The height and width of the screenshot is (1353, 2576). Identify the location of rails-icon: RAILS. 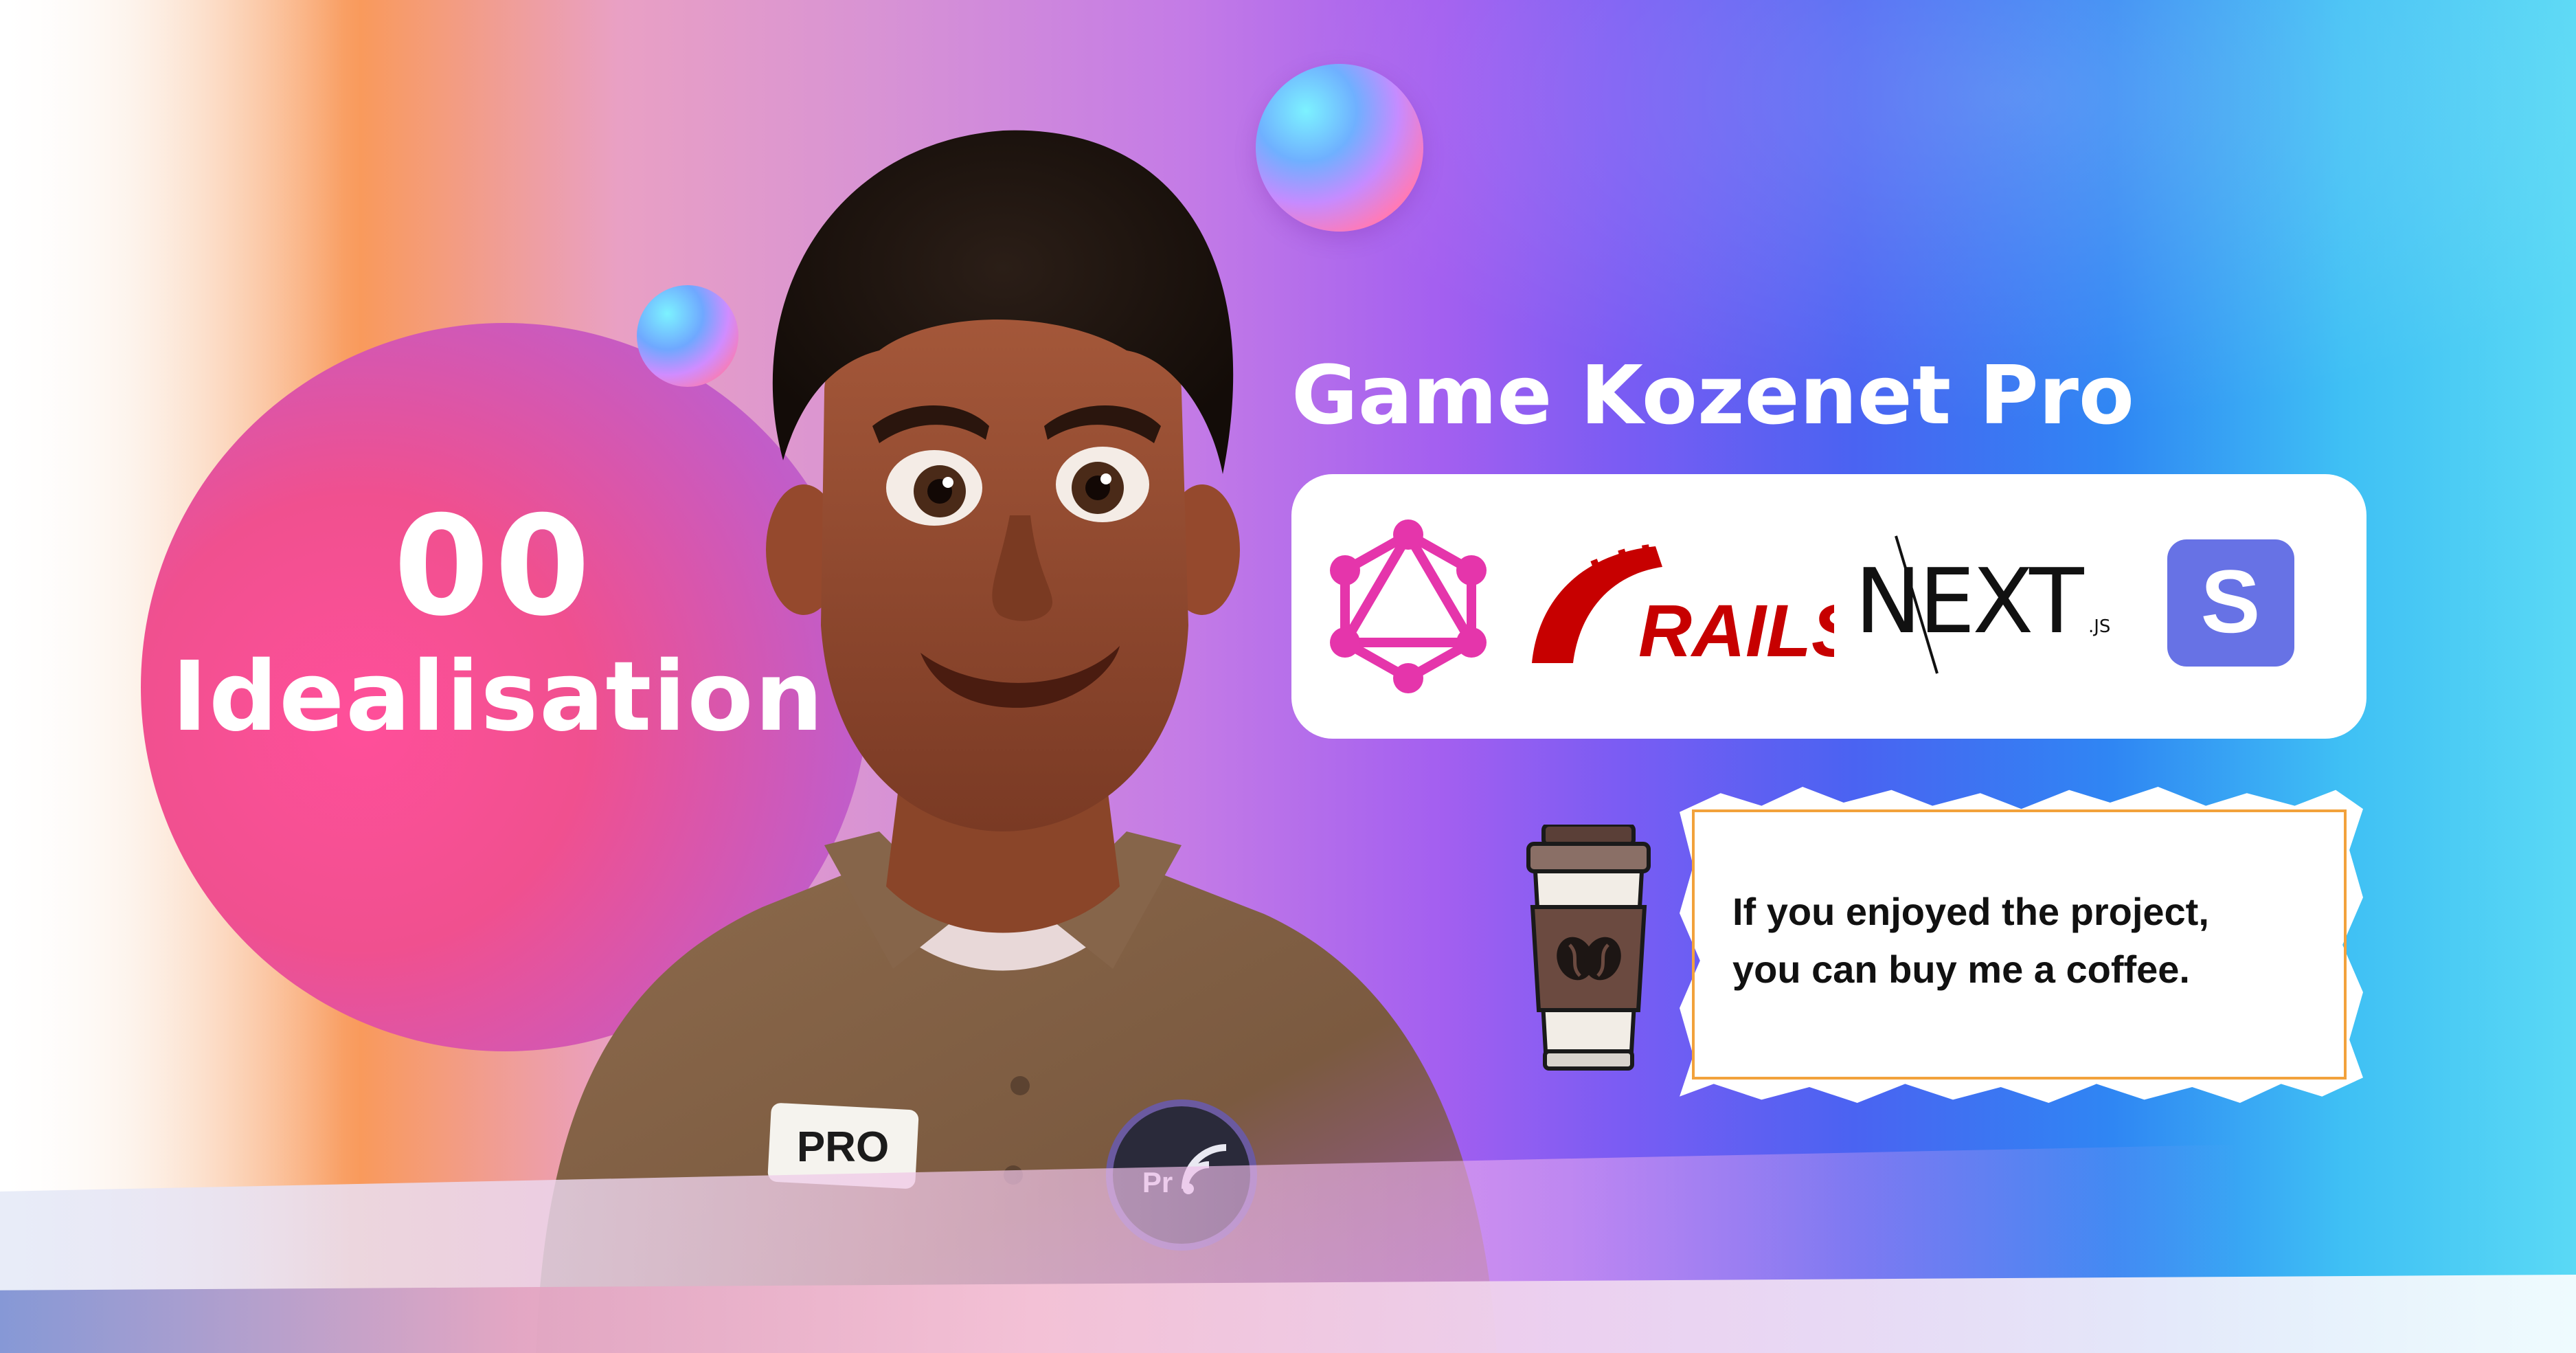
(1683, 607).